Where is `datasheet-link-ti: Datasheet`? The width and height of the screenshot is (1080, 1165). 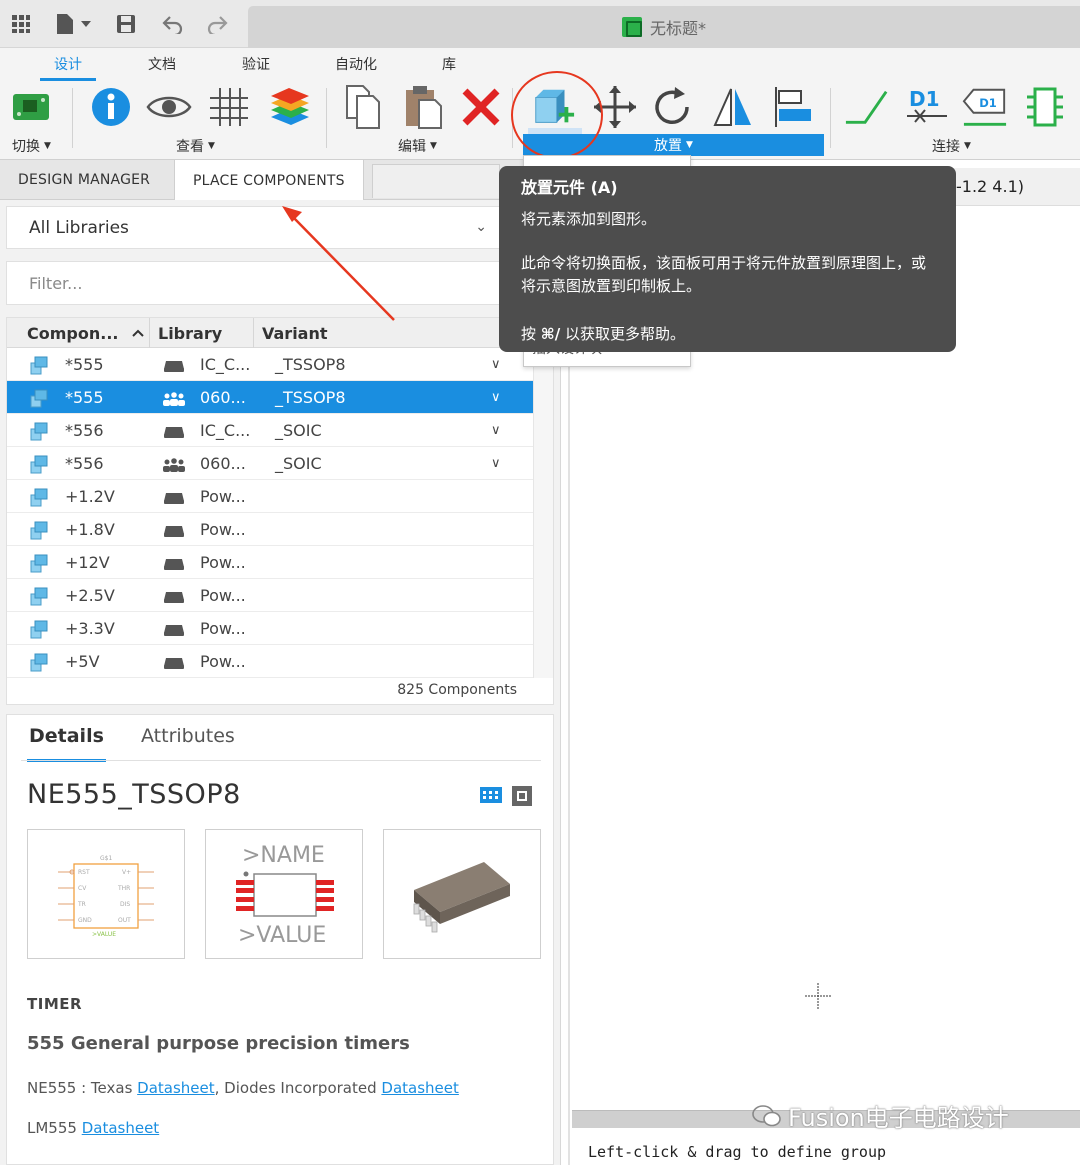 datasheet-link-ti: Datasheet is located at coordinates (175, 1088).